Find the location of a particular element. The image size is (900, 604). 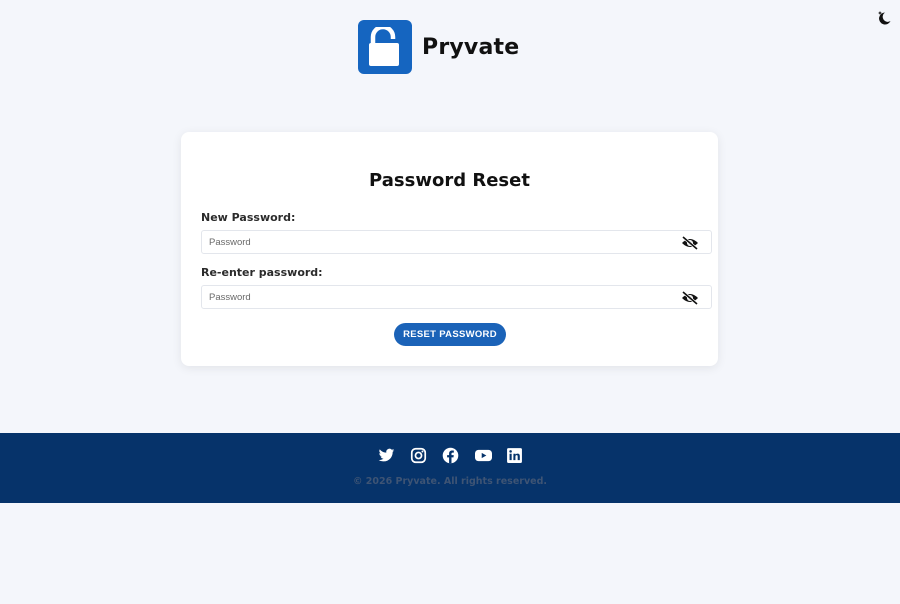

padlock-open-icon is located at coordinates (384, 46).